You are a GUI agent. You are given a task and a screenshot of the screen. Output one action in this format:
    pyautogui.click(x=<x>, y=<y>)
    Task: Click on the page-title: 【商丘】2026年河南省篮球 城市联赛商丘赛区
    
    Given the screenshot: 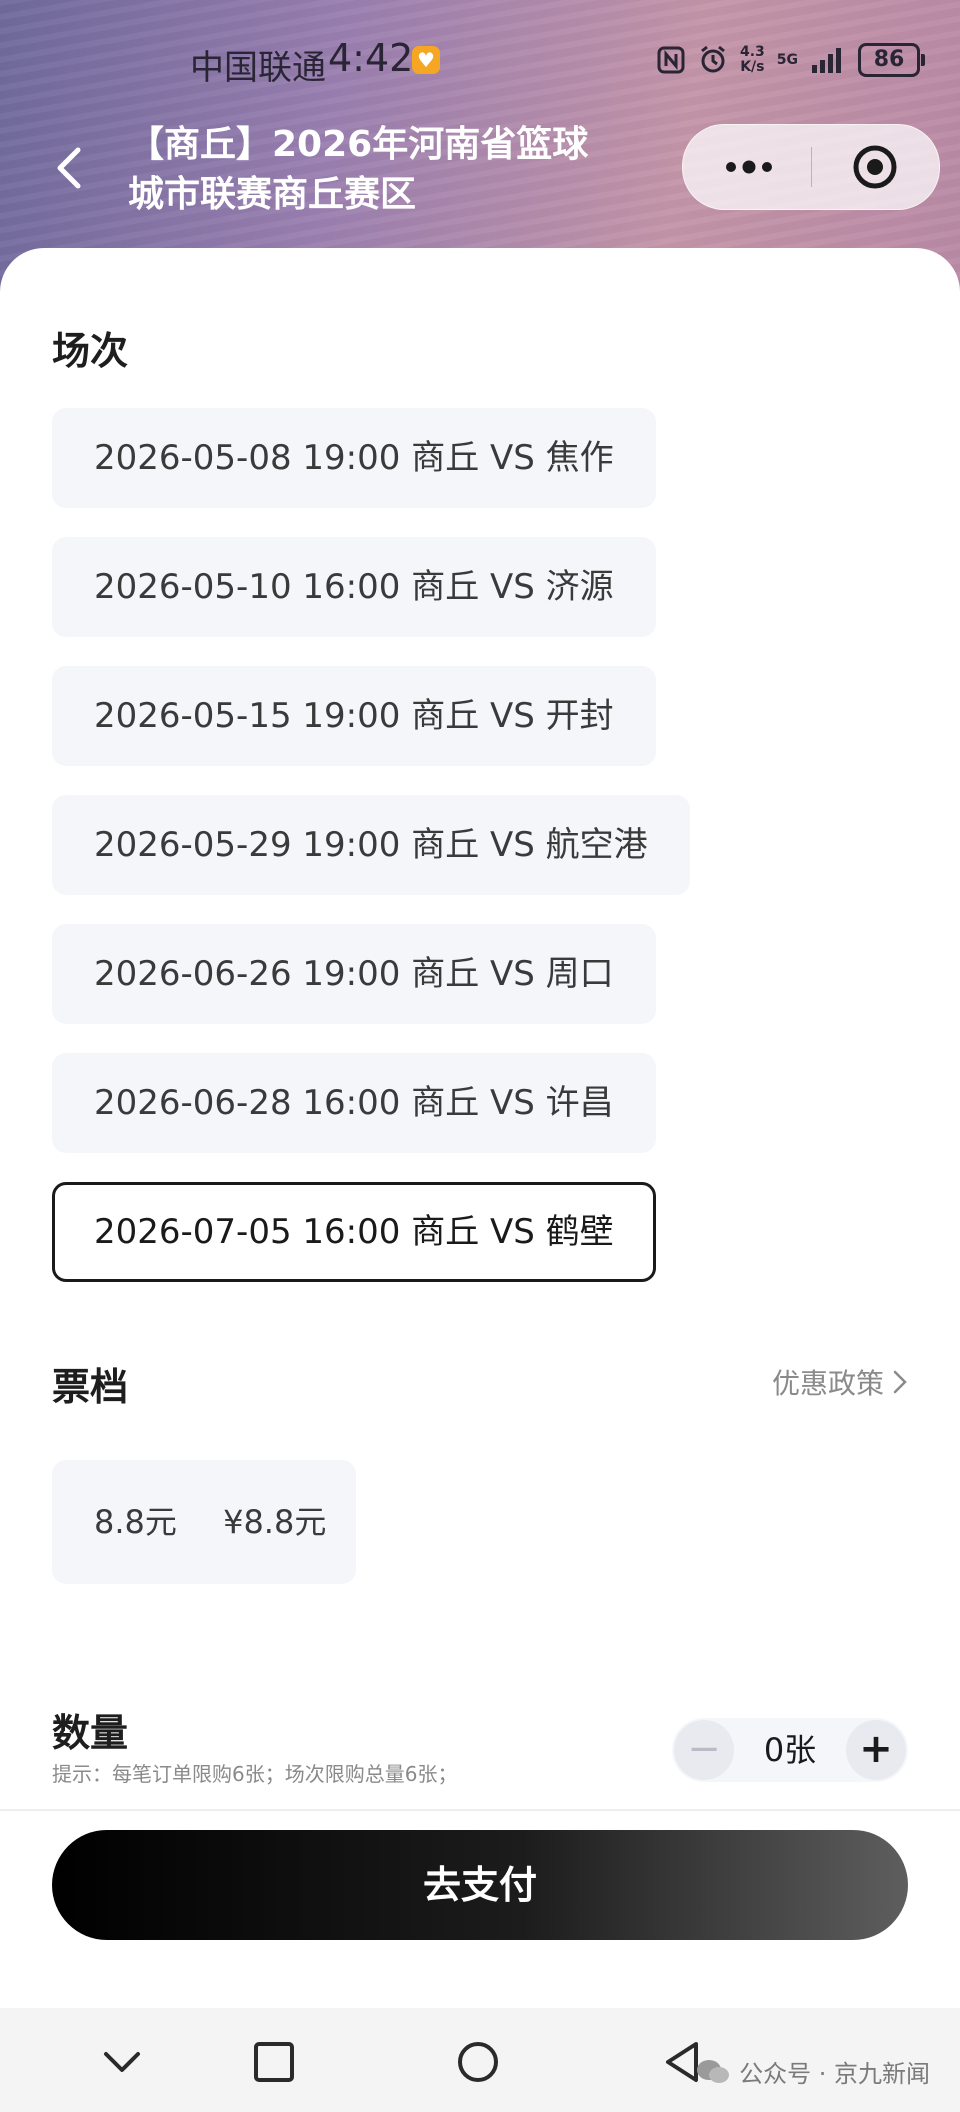 What is the action you would take?
    pyautogui.click(x=388, y=170)
    